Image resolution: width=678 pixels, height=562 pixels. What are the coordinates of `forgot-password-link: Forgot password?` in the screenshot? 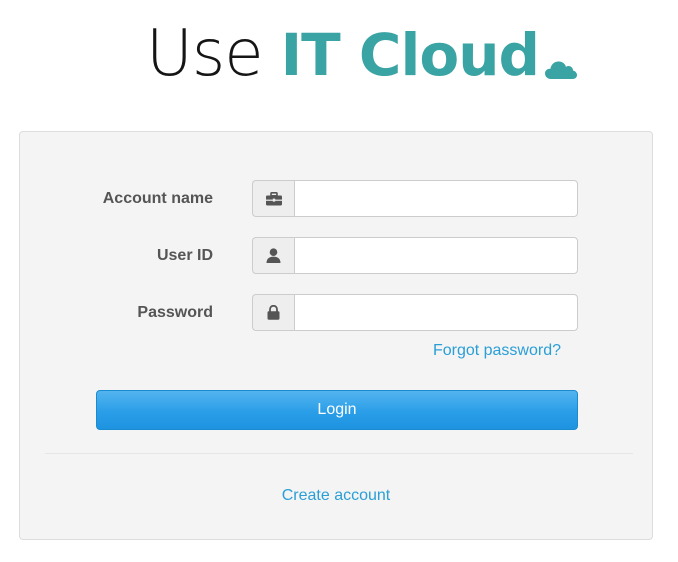 It's located at (497, 351).